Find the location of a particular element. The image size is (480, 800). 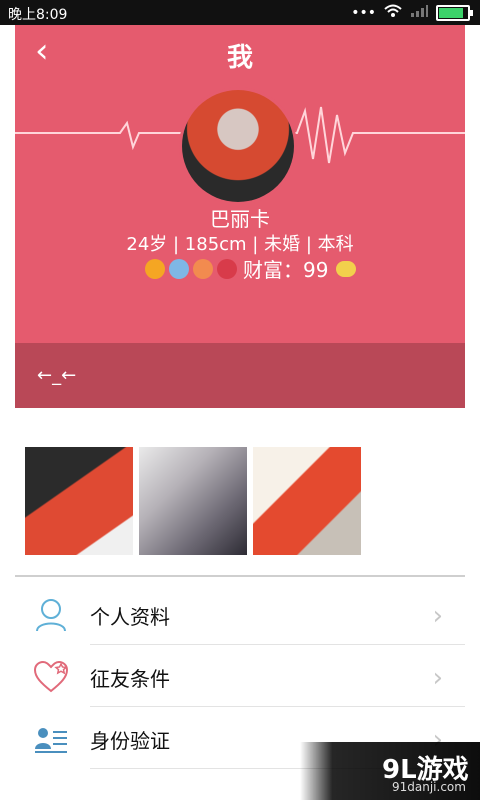

menu-item-criteria: 征友条件 › is located at coordinates (240, 676).